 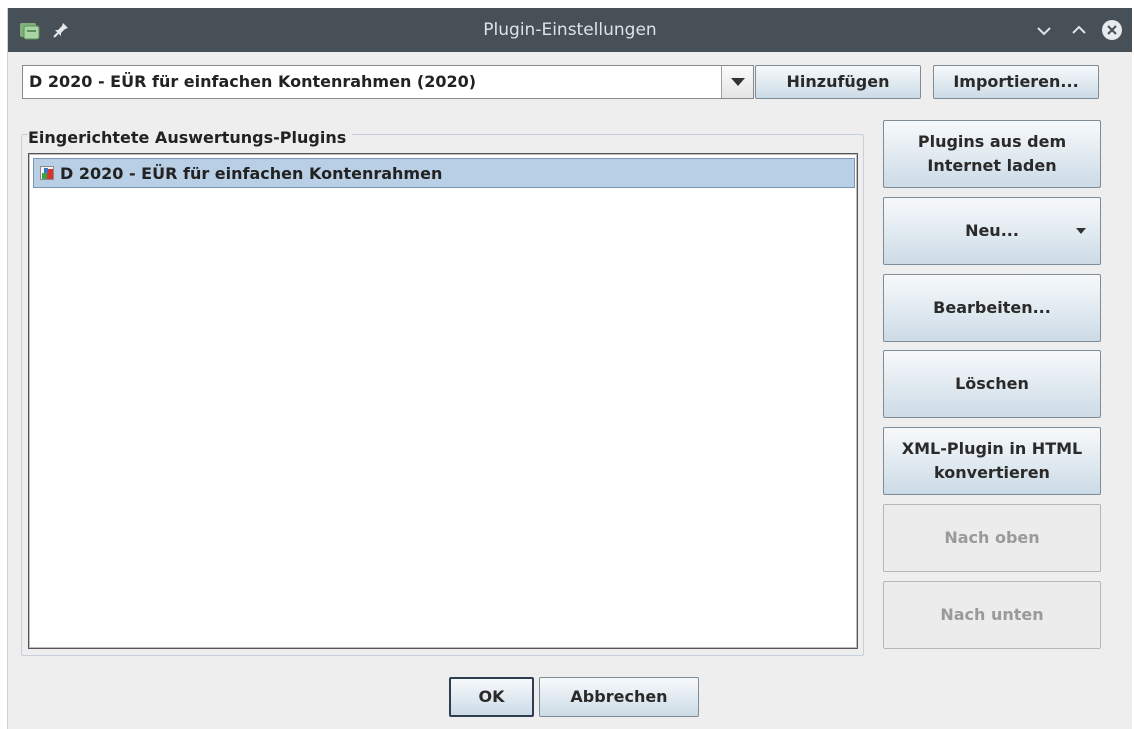 I want to click on cancel-button: Abbrechen, so click(x=619, y=697).